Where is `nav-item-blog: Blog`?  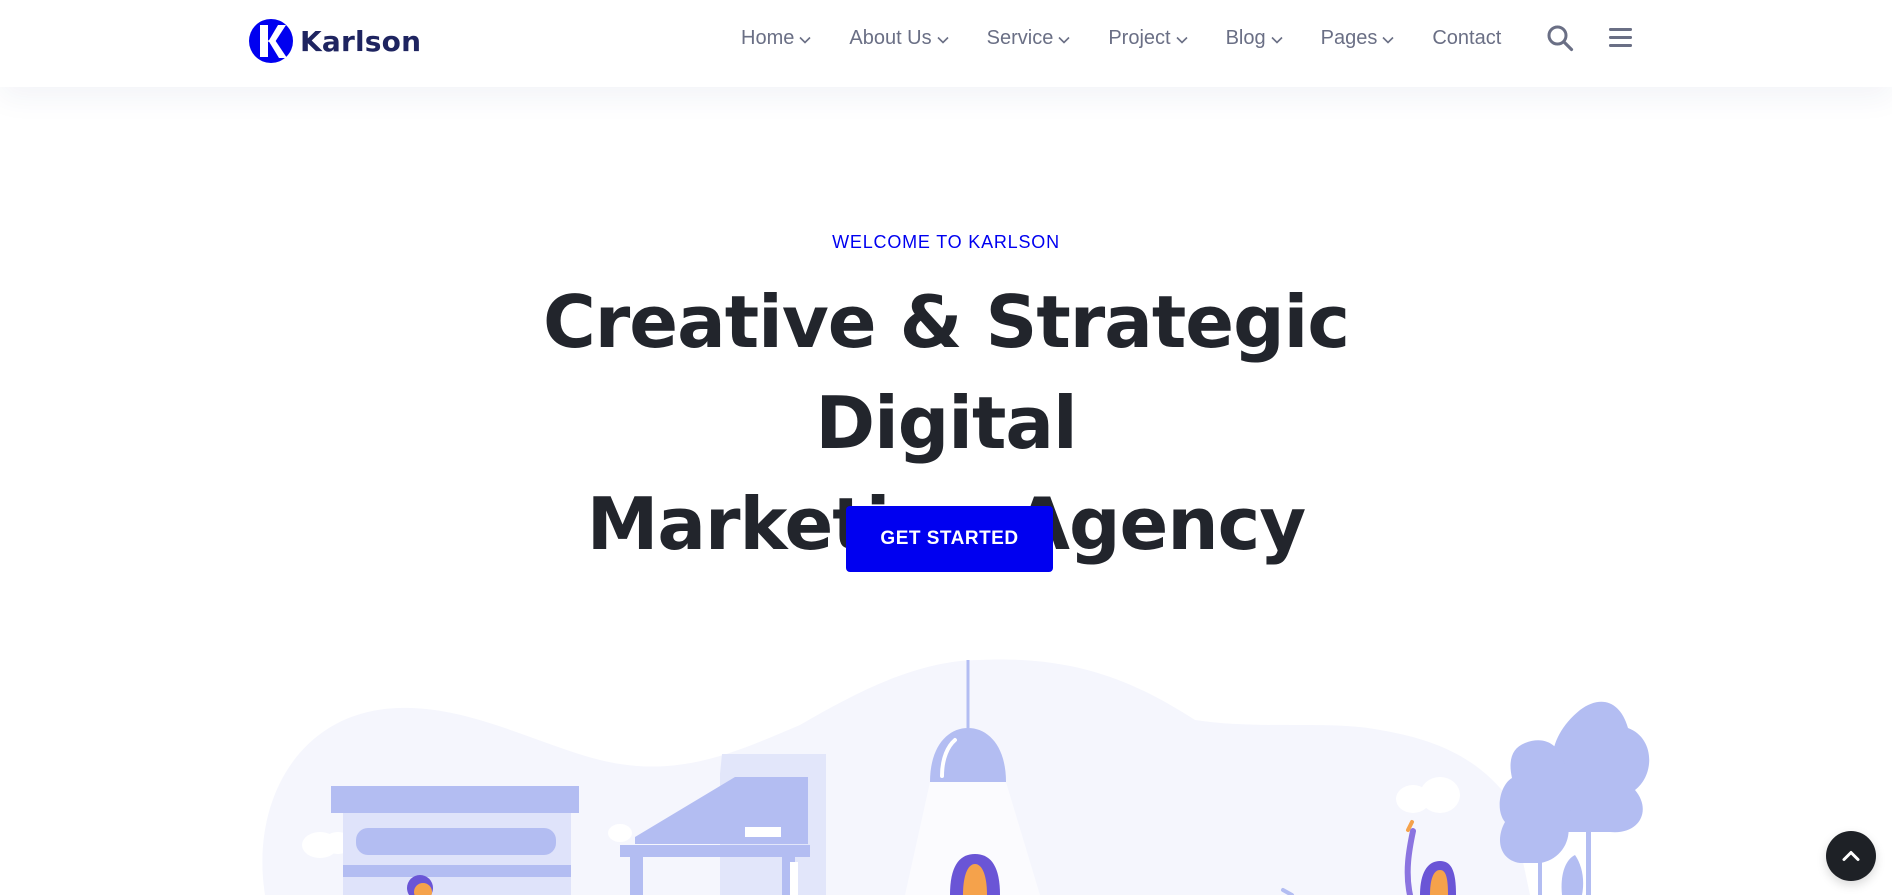 nav-item-blog: Blog is located at coordinates (1254, 38).